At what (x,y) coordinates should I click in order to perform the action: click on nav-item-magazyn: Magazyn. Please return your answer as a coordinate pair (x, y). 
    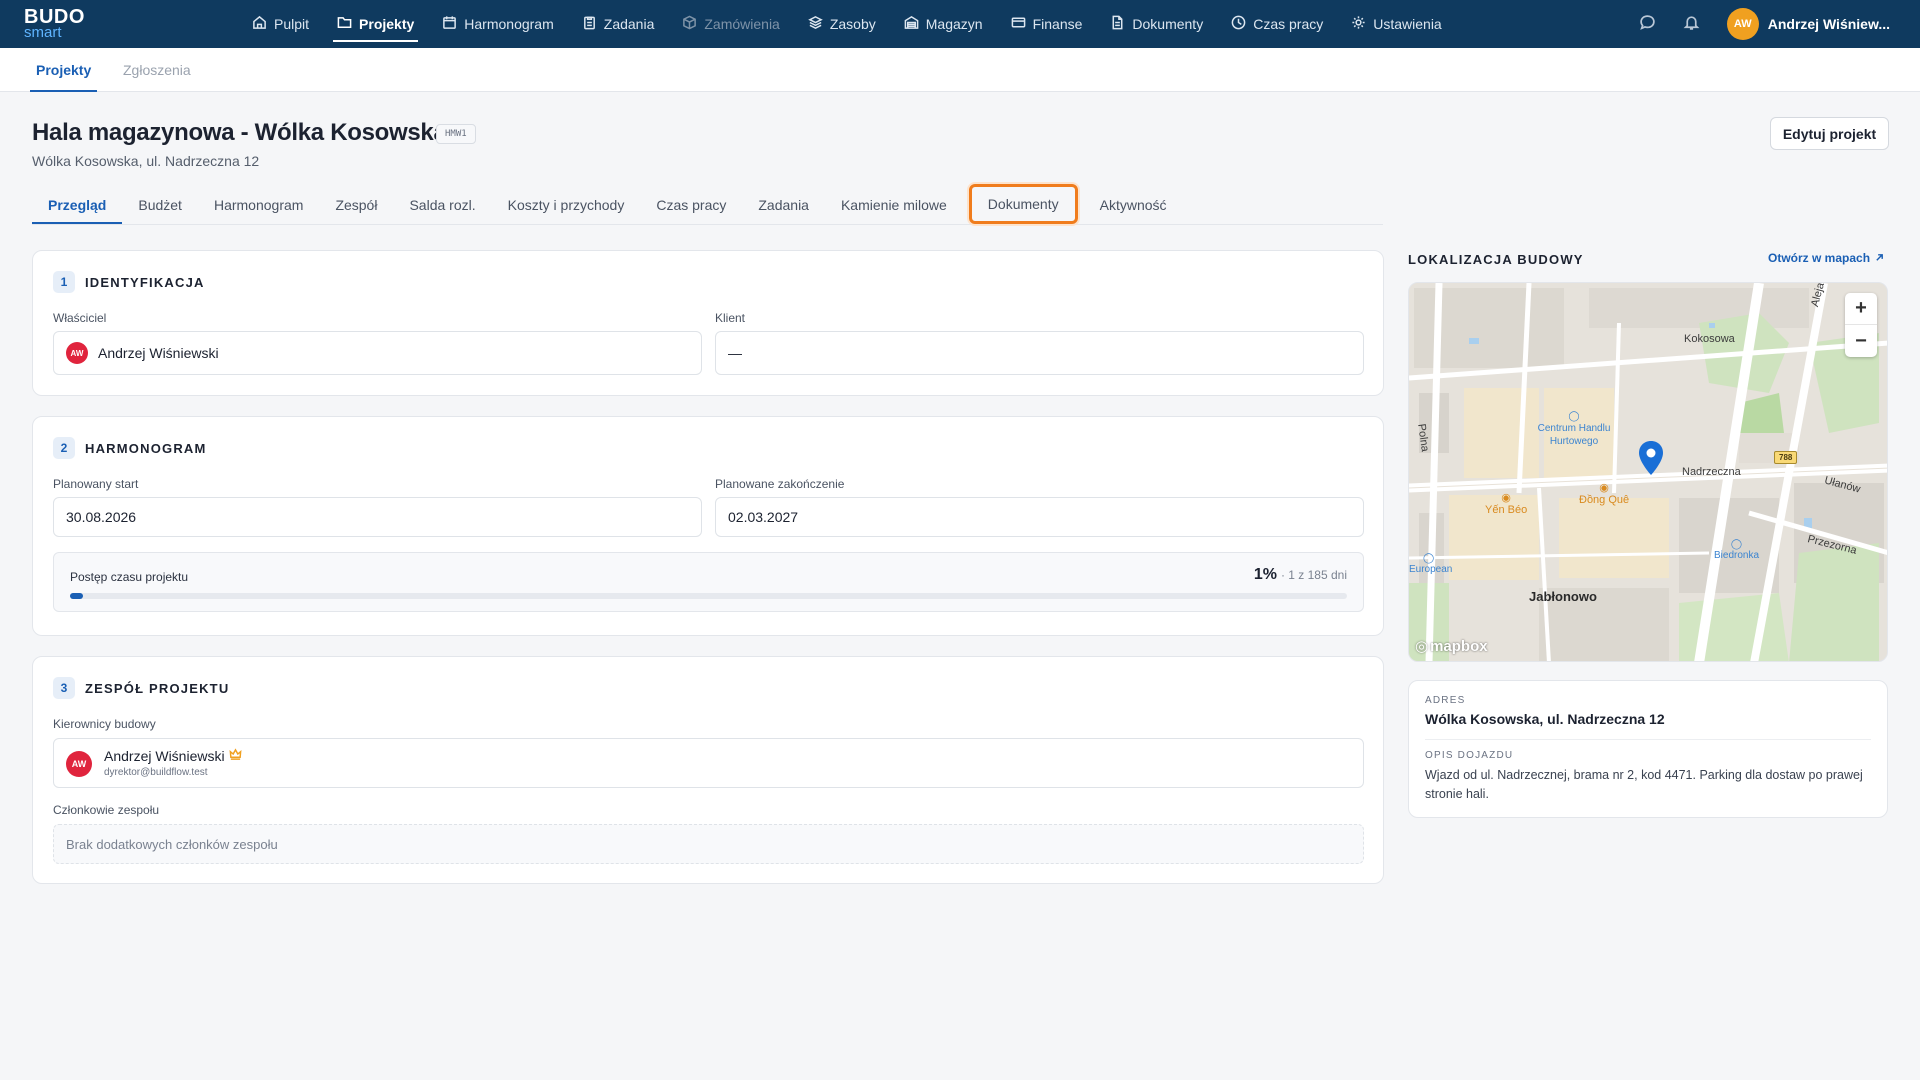
    Looking at the image, I should click on (943, 24).